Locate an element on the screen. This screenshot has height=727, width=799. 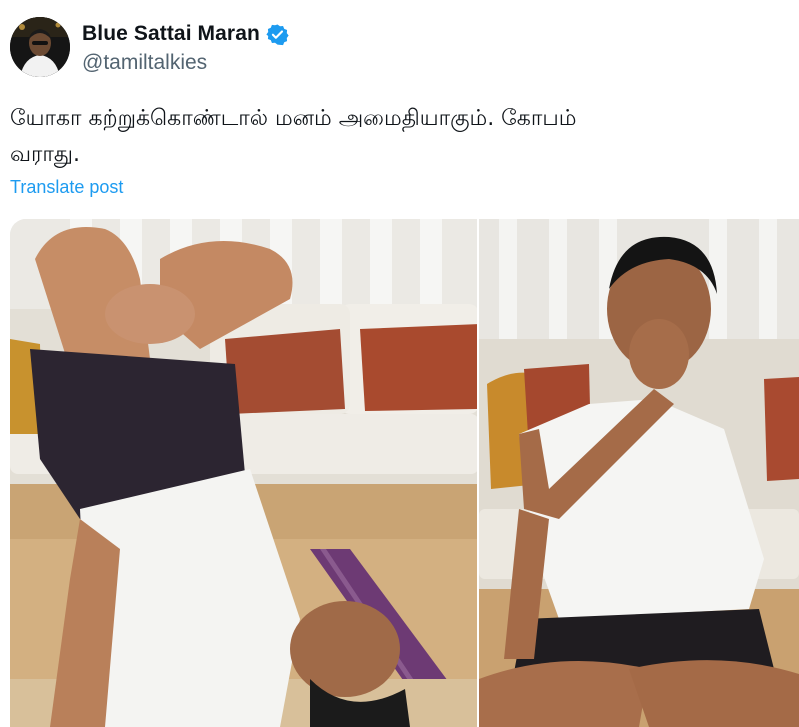
author-handle: @tamiltalkies is located at coordinates (185, 63).